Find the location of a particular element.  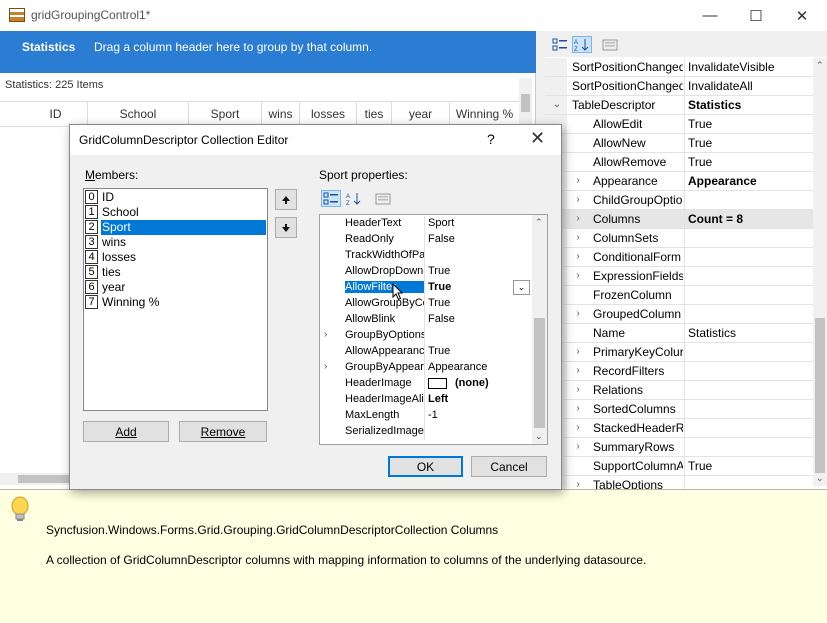

sport-property-row: AllowGroupByCo True is located at coordinates (426, 304).